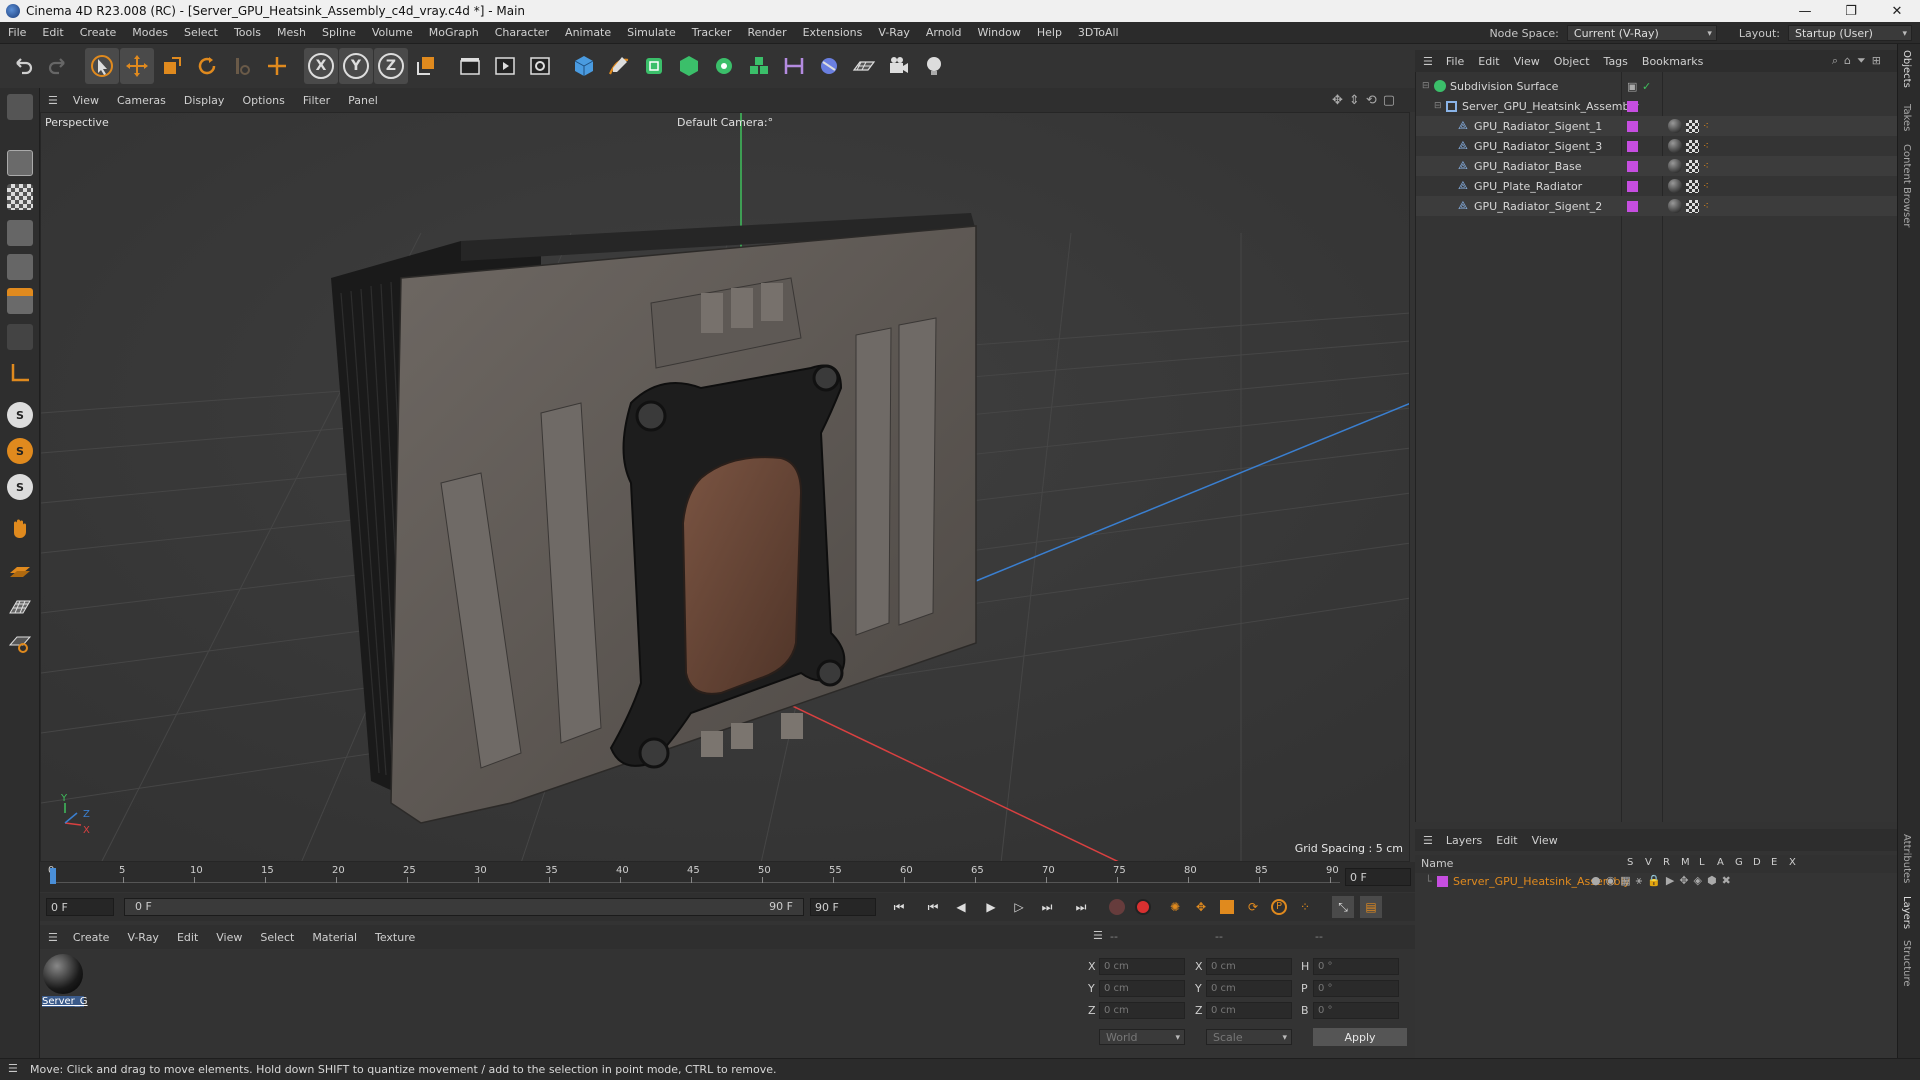 Image resolution: width=1920 pixels, height=1080 pixels. Describe the element at coordinates (20, 233) in the screenshot. I see `point-mode-button` at that location.